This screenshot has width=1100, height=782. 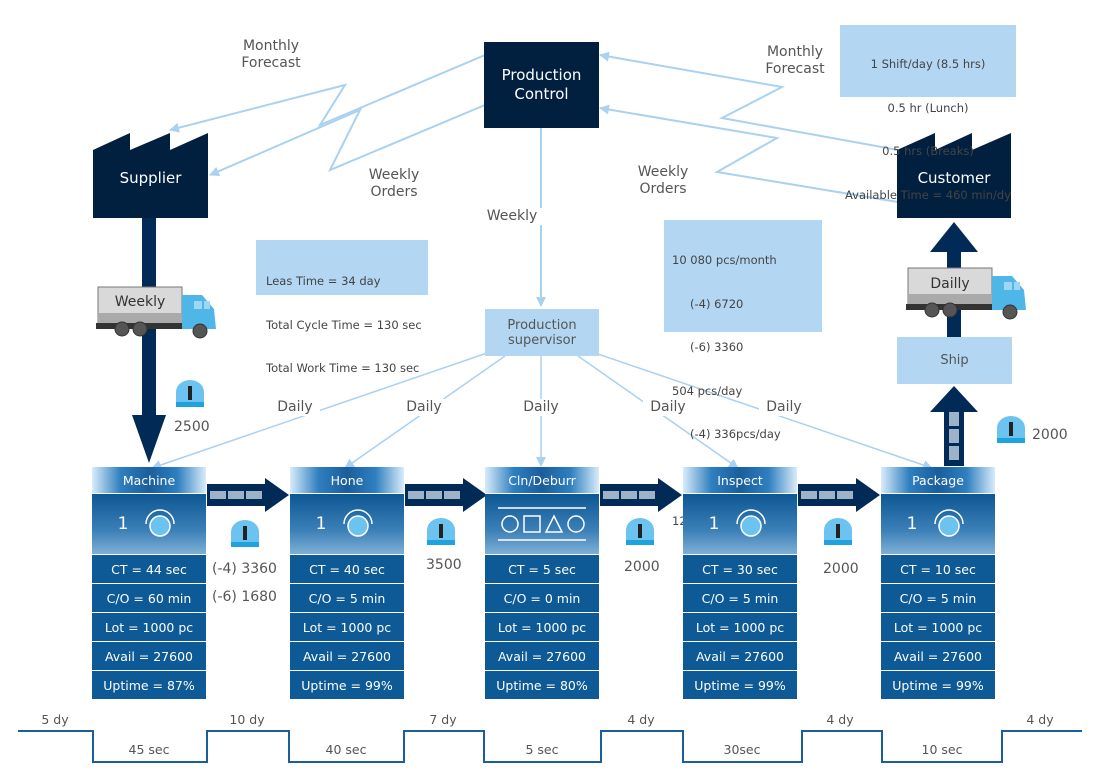 What do you see at coordinates (954, 426) in the screenshot?
I see `package-to-ship-arrow` at bounding box center [954, 426].